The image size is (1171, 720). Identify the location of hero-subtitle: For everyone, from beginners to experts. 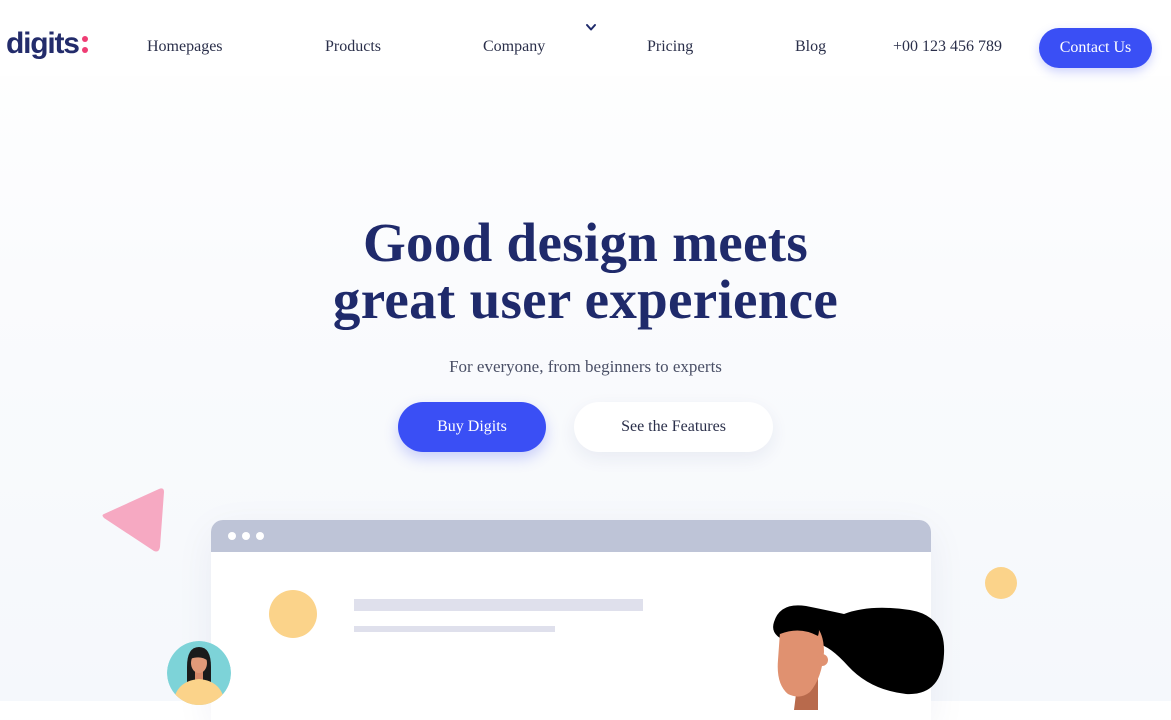
(585, 366).